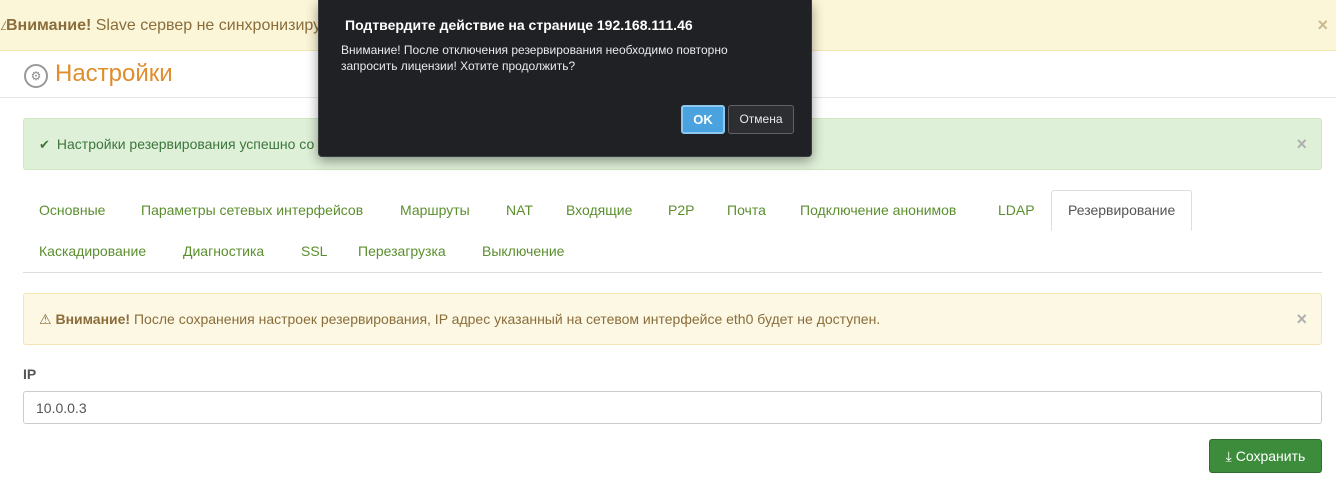 Image resolution: width=1336 pixels, height=481 pixels. What do you see at coordinates (519, 210) in the screenshot?
I see `tab-nat: NAT` at bounding box center [519, 210].